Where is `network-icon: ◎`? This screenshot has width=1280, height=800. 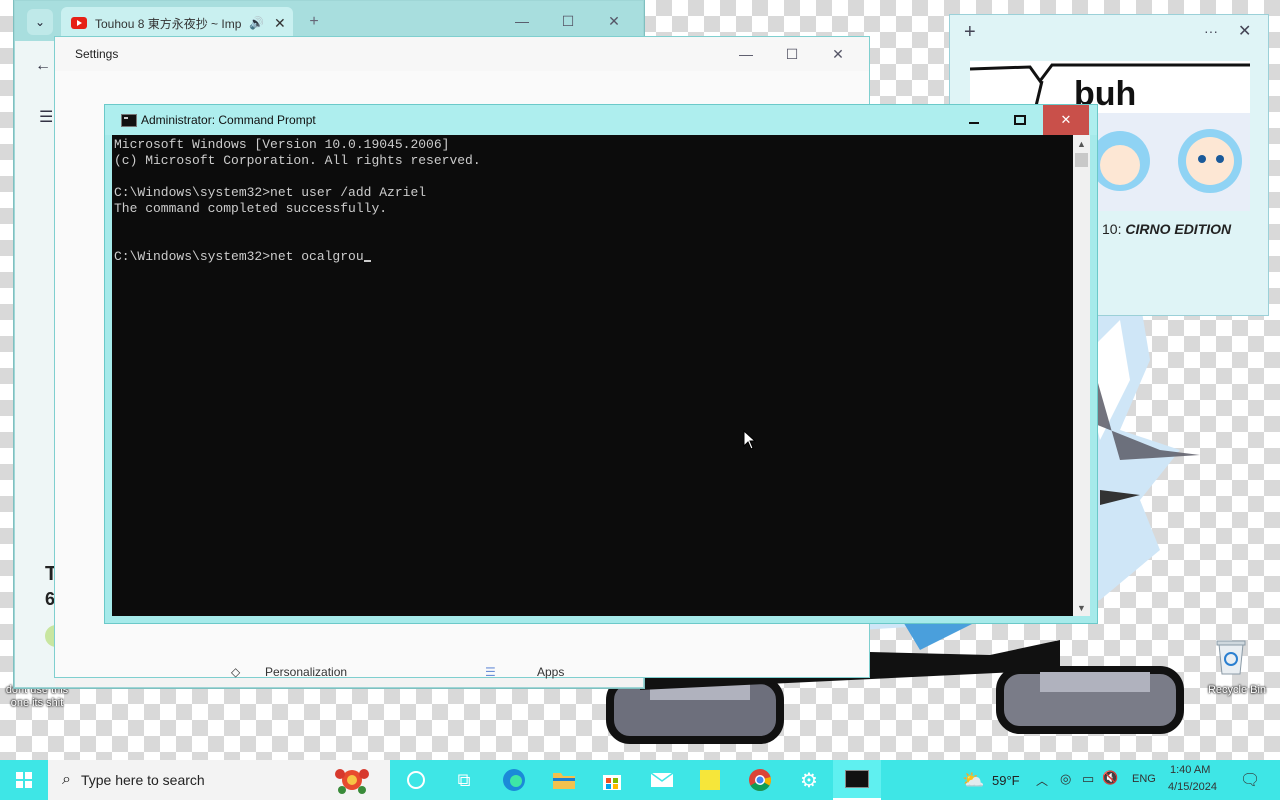 network-icon: ◎ is located at coordinates (1065, 779).